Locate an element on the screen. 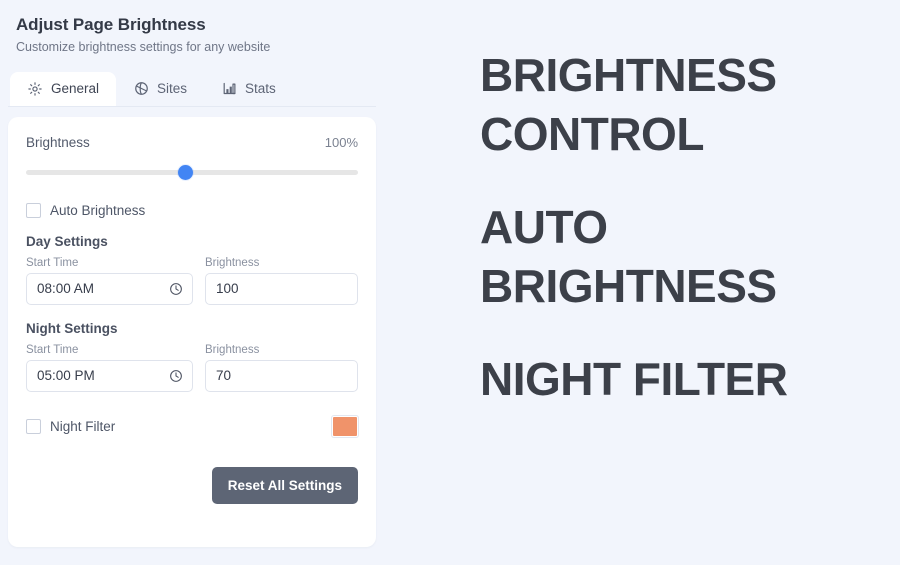 This screenshot has height=565, width=900. auto-brightness-label: Auto Brightness is located at coordinates (98, 210).